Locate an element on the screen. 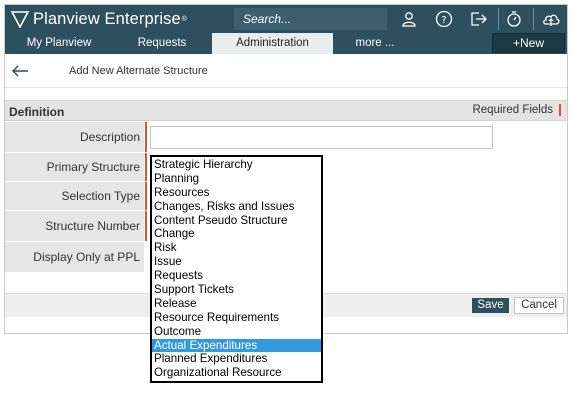  cloud-icon is located at coordinates (551, 19).